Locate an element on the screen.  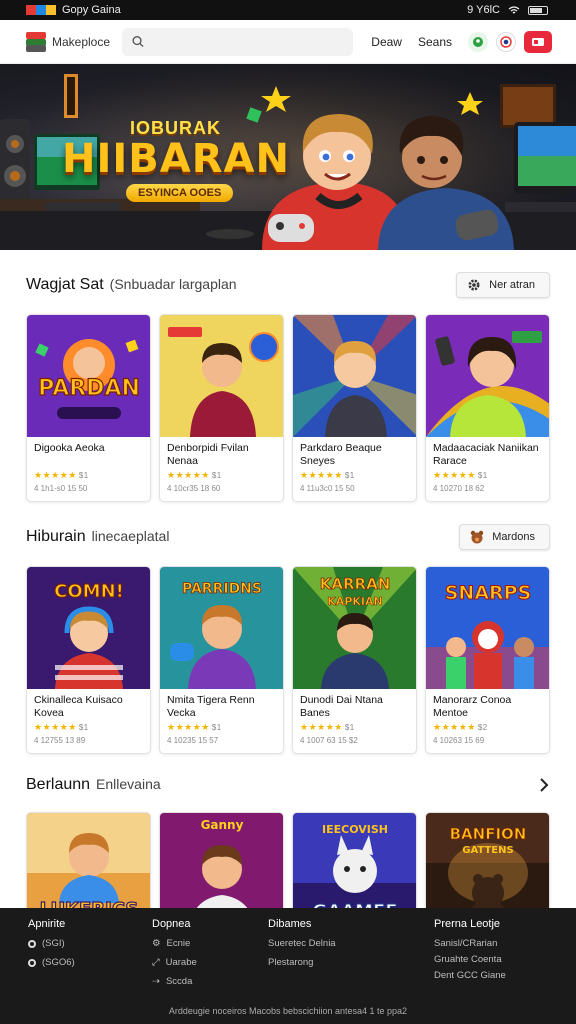
card-meta: 4 12755 13 89 is located at coordinates (60, 740).